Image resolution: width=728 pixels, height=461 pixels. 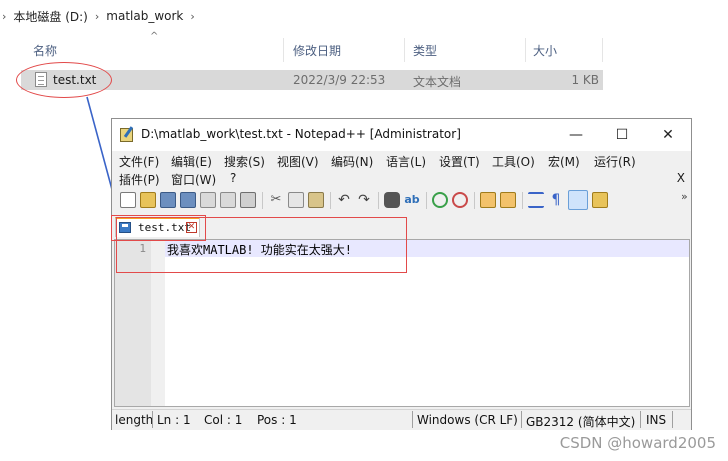 What do you see at coordinates (392, 200) in the screenshot?
I see `find-icon` at bounding box center [392, 200].